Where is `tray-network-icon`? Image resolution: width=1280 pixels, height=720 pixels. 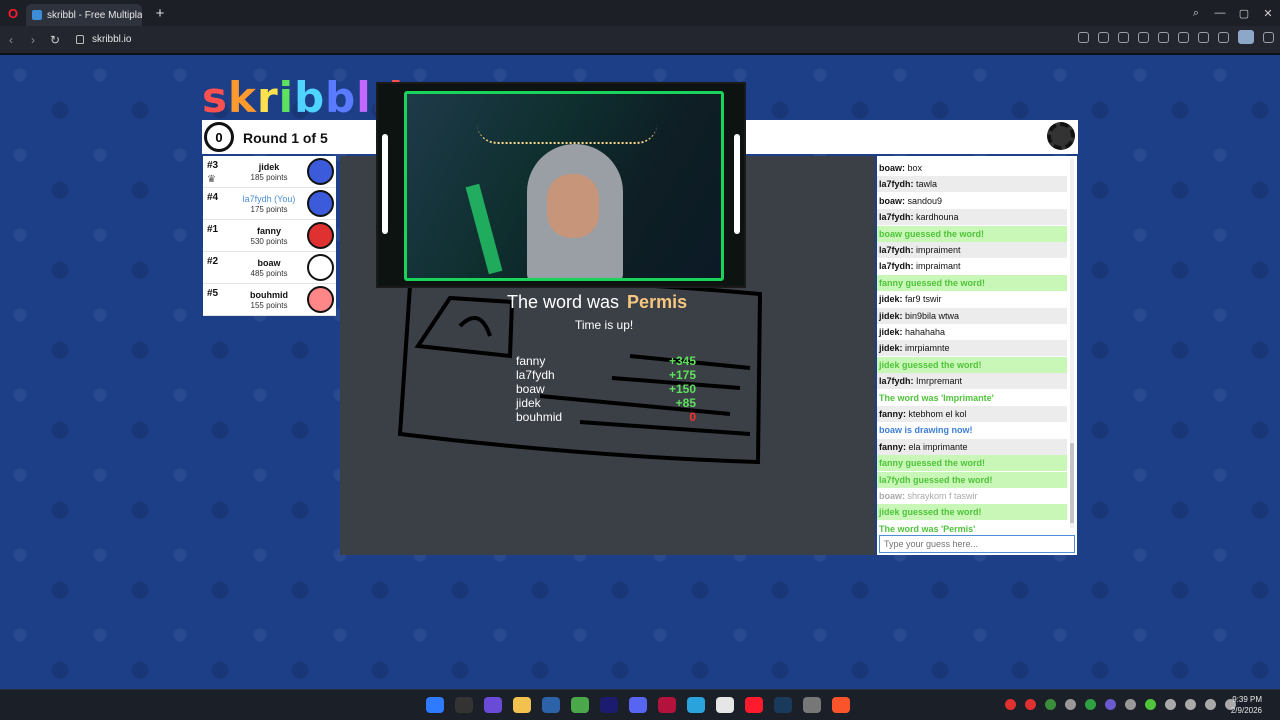 tray-network-icon is located at coordinates (1170, 704).